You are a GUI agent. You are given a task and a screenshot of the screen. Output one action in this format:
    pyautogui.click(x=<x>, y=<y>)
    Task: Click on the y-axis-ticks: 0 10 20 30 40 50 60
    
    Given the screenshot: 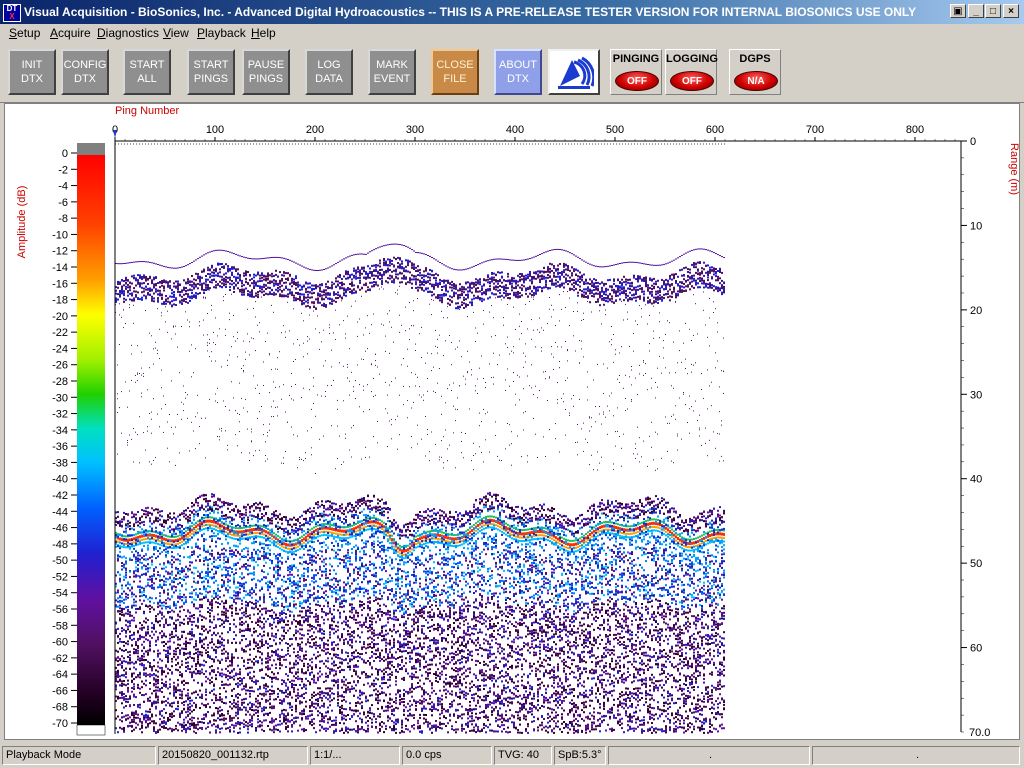 What is the action you would take?
    pyautogui.click(x=971, y=434)
    